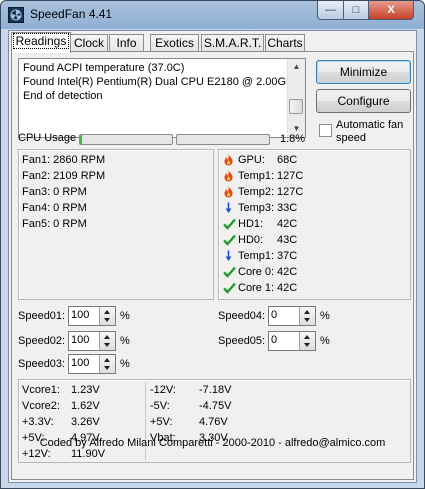 The height and width of the screenshot is (489, 425). I want to click on window-close-button: X, so click(391, 10).